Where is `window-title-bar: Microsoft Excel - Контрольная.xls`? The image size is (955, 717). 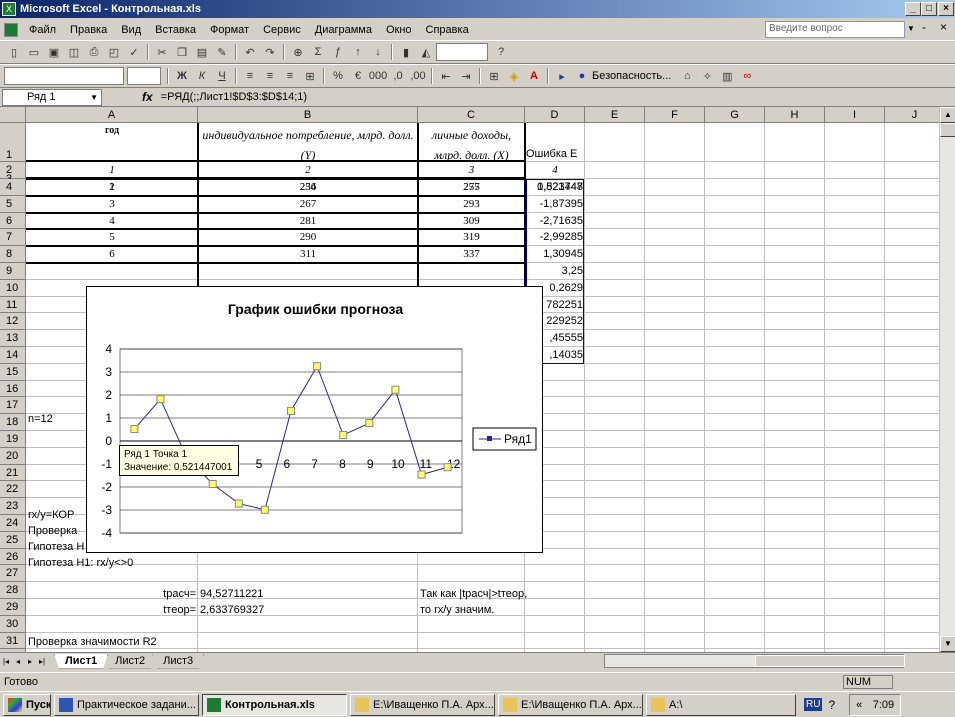
window-title-bar: Microsoft Excel - Контрольная.xls is located at coordinates (477, 9).